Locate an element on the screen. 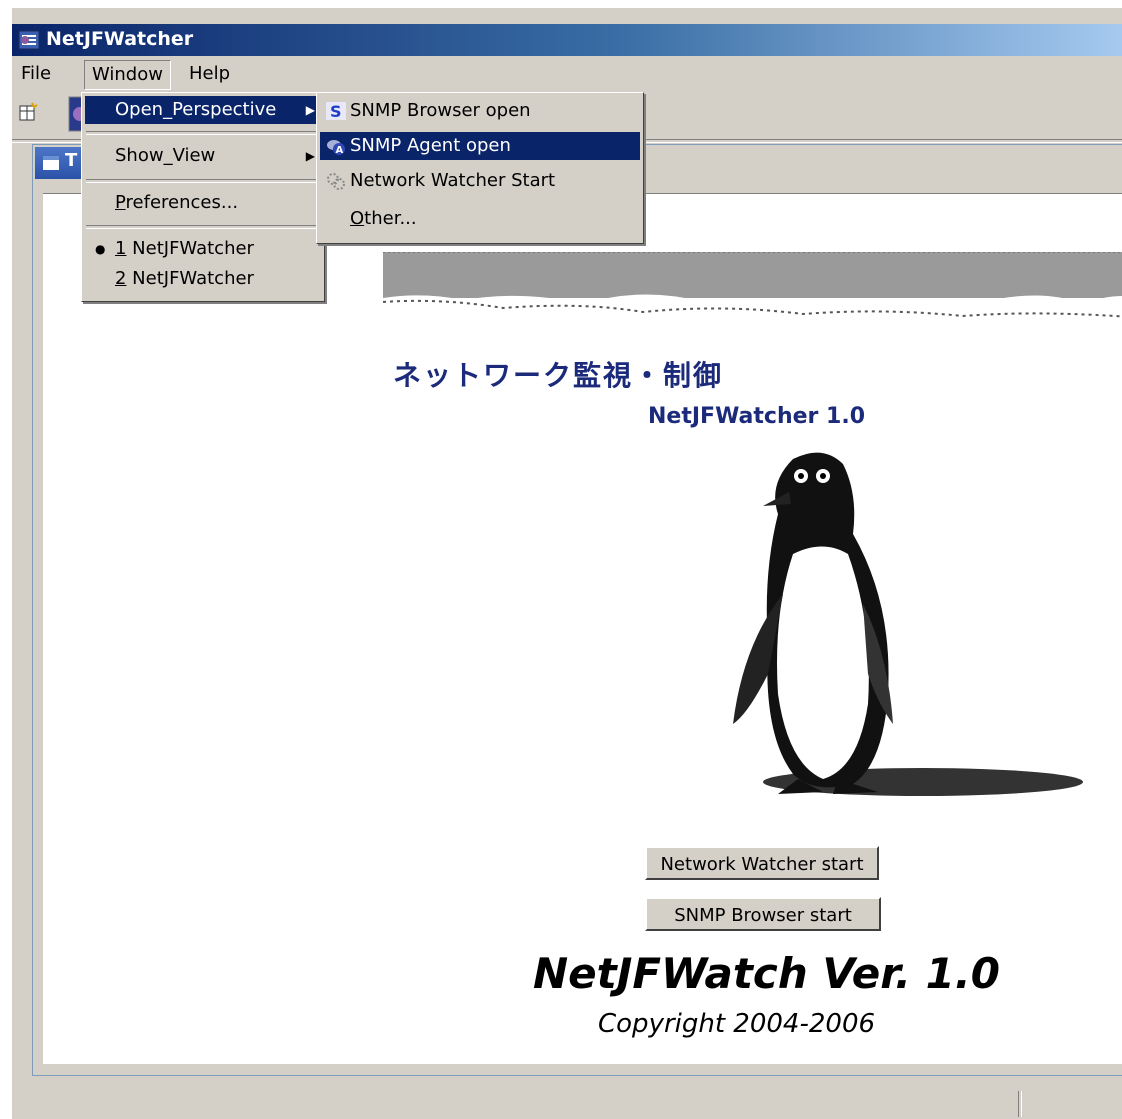  penguin-image is located at coordinates (908, 624).